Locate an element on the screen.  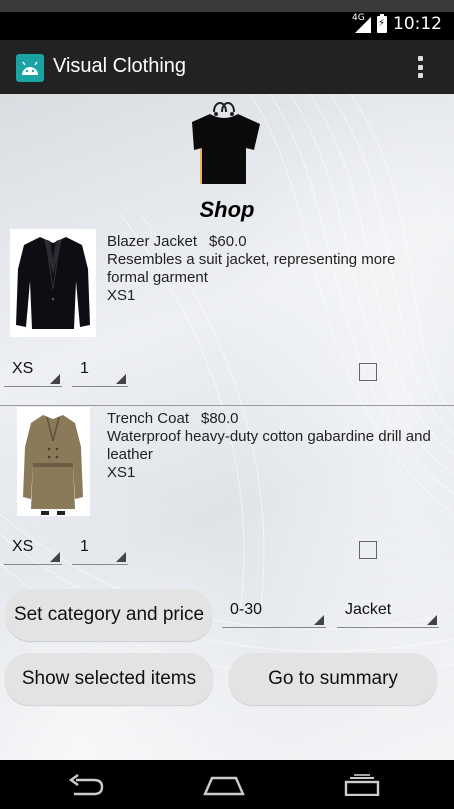
status-icons: 4G ⚡ 10:12 is located at coordinates (397, 23).